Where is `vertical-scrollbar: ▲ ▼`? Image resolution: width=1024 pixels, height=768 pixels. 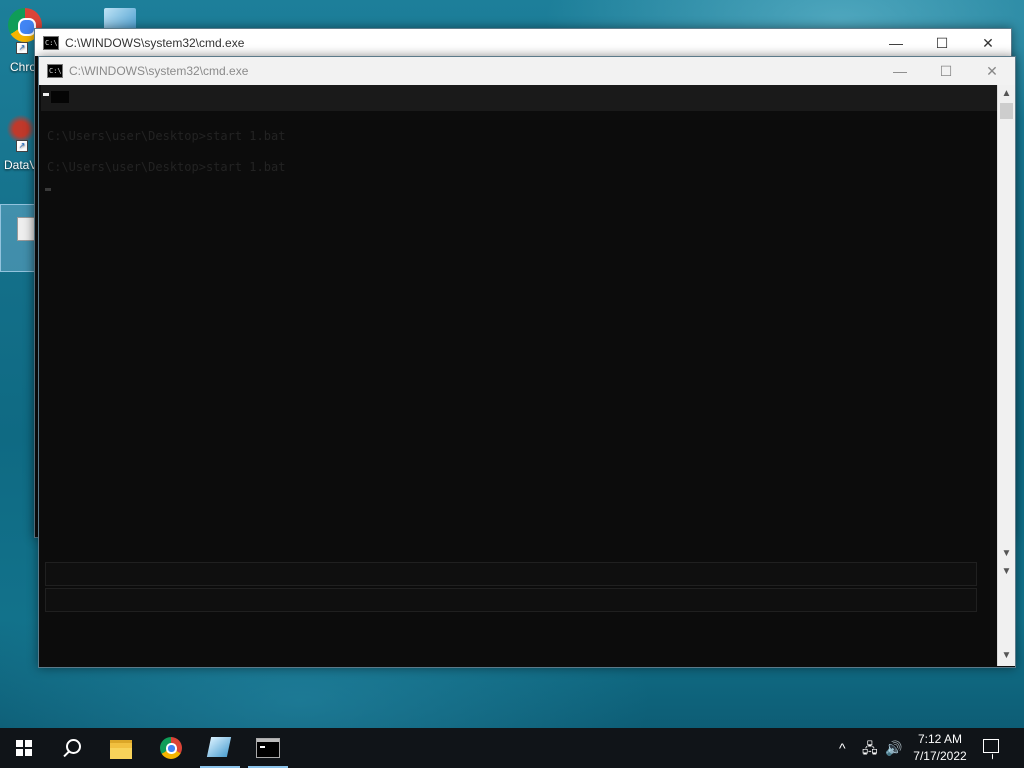 vertical-scrollbar: ▲ ▼ is located at coordinates (1006, 323).